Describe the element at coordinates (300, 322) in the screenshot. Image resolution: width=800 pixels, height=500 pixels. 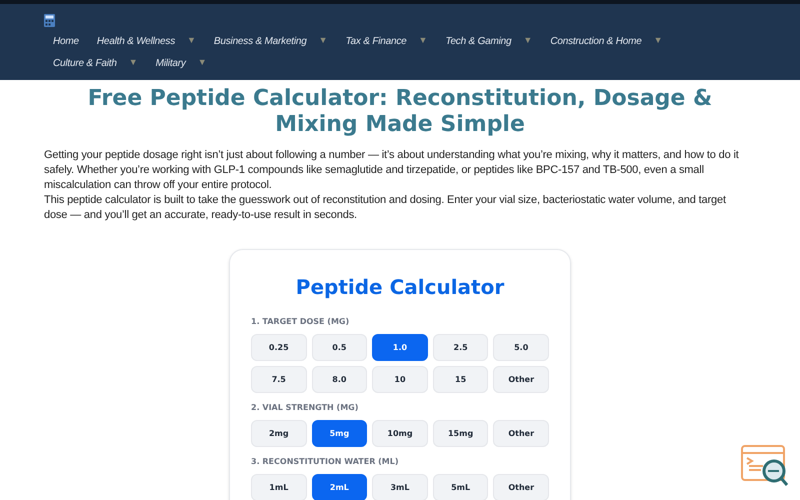
I see `section-label: 1. TARGET DOSE (MG)` at that location.